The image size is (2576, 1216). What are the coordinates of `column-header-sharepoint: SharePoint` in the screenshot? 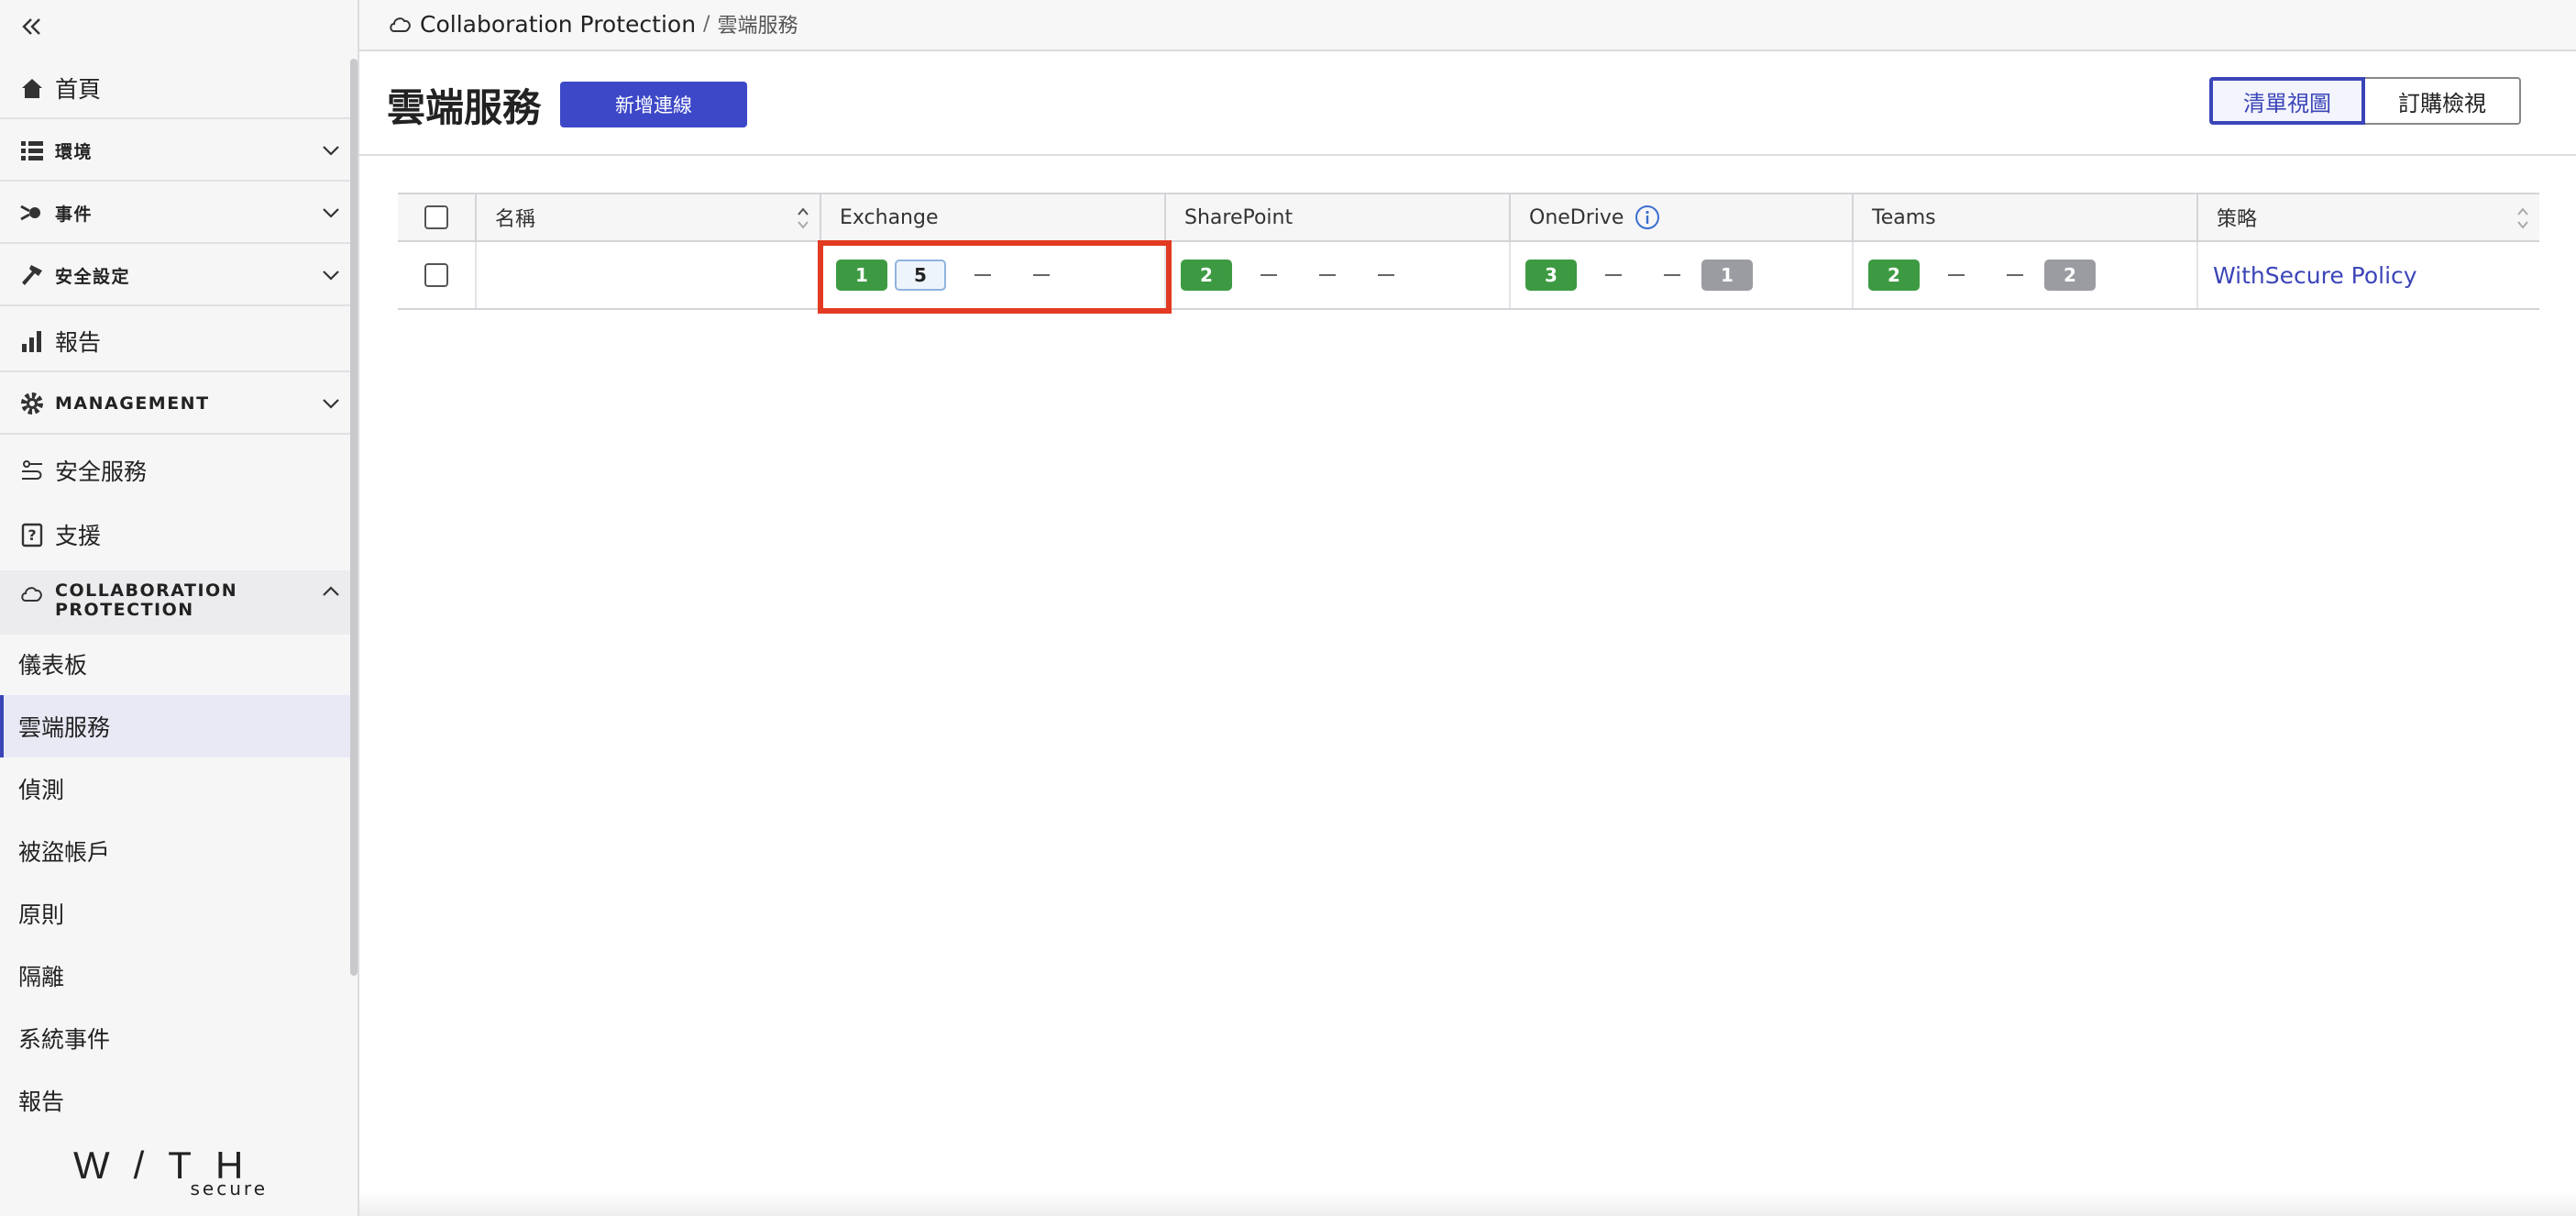 It's located at (1338, 217).